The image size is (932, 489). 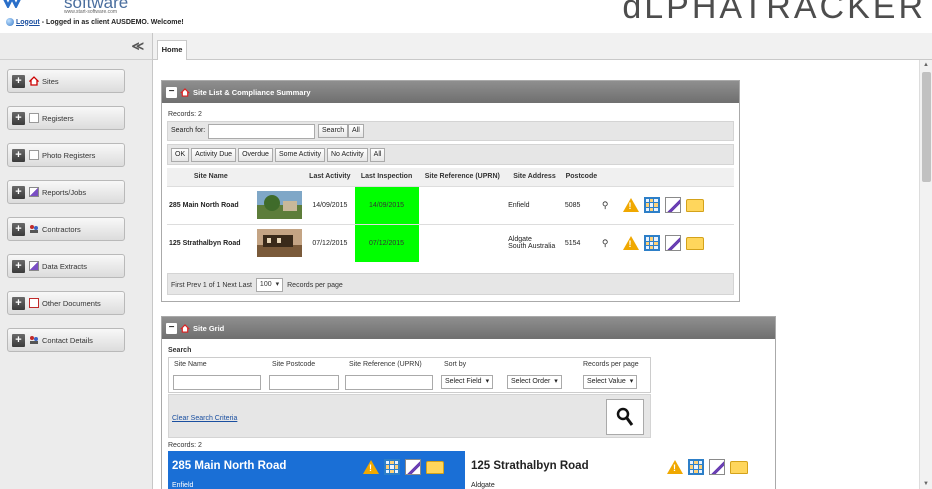 What do you see at coordinates (926, 484) in the screenshot?
I see `scroll-down-icon: ▼` at bounding box center [926, 484].